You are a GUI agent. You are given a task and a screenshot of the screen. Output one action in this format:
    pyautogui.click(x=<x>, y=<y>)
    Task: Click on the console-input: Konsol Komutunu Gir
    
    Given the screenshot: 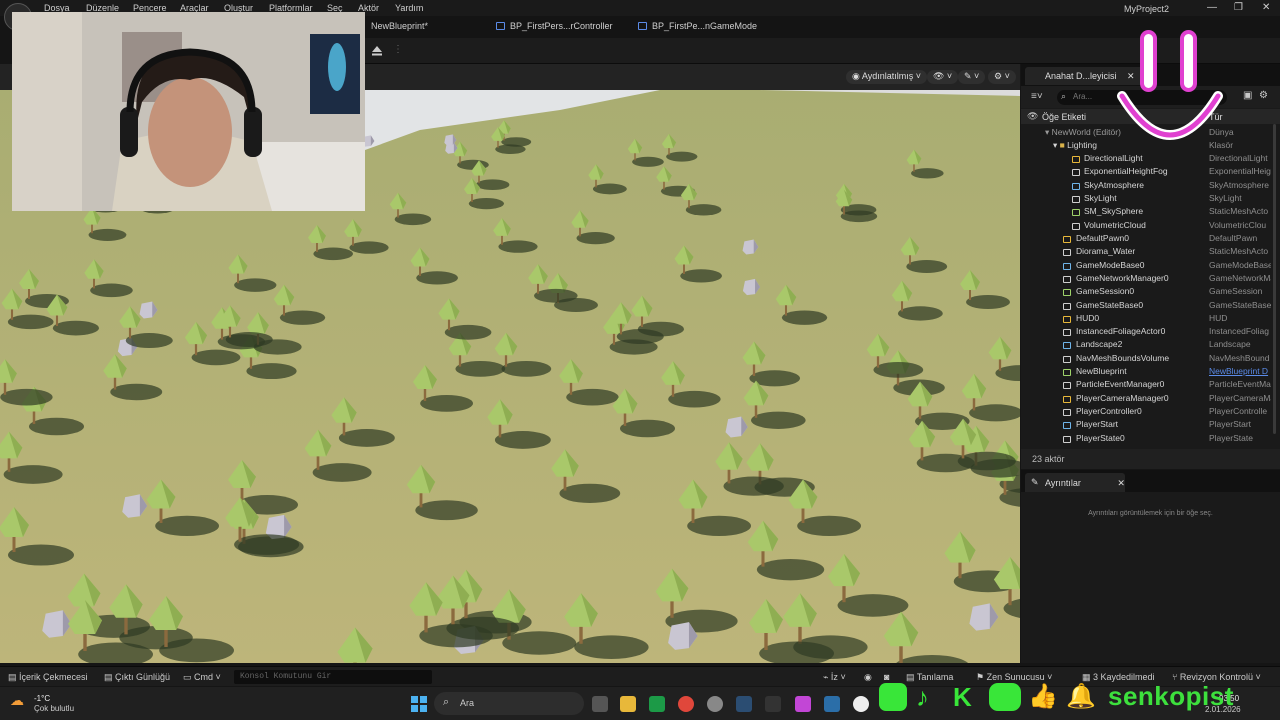 What is the action you would take?
    pyautogui.click(x=333, y=677)
    